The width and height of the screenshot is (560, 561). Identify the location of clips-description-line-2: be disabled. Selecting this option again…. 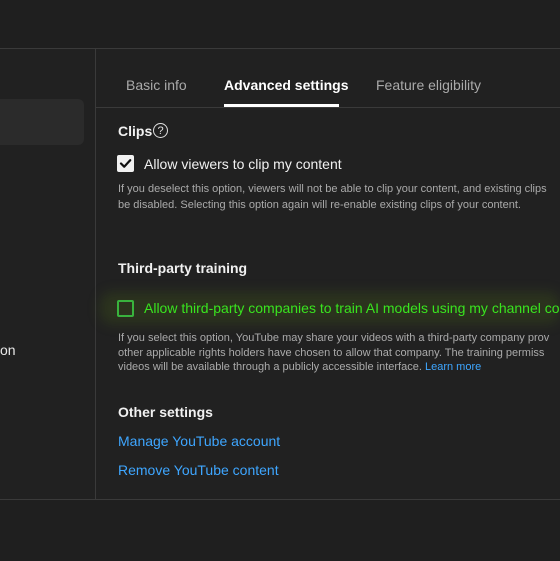
(319, 205).